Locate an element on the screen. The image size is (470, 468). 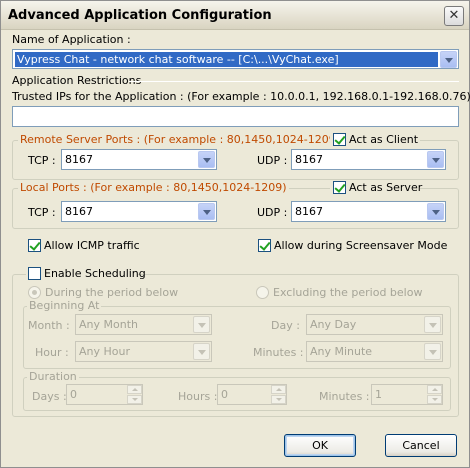
enable-scheduling-wrap: Enable Scheduling is located at coordinates (86, 274).